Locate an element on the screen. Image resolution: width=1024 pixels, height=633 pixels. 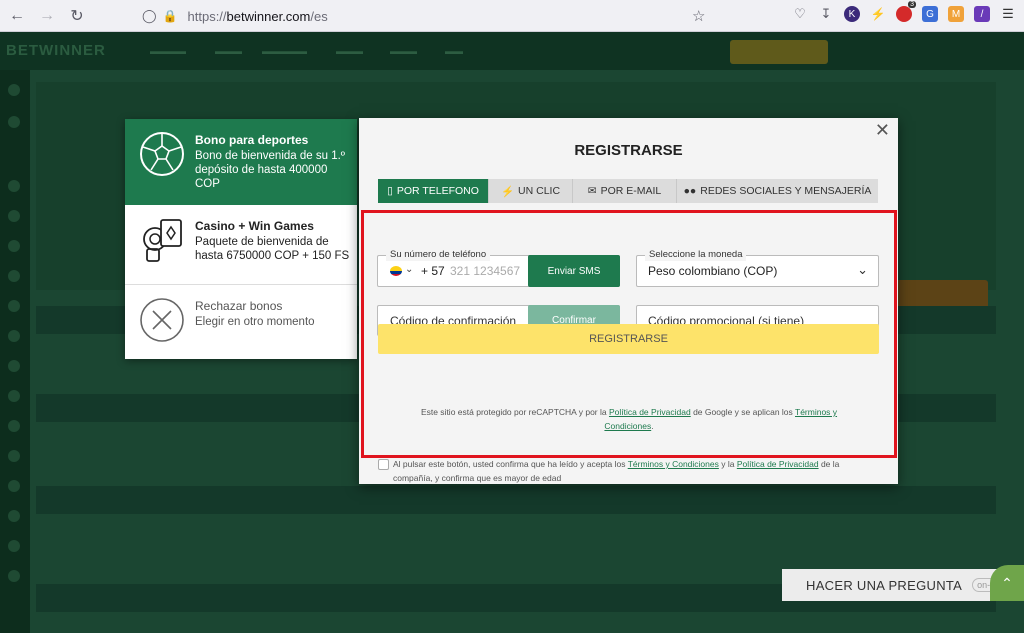
bookmark-star-icon: ☆ is located at coordinates (698, 16).